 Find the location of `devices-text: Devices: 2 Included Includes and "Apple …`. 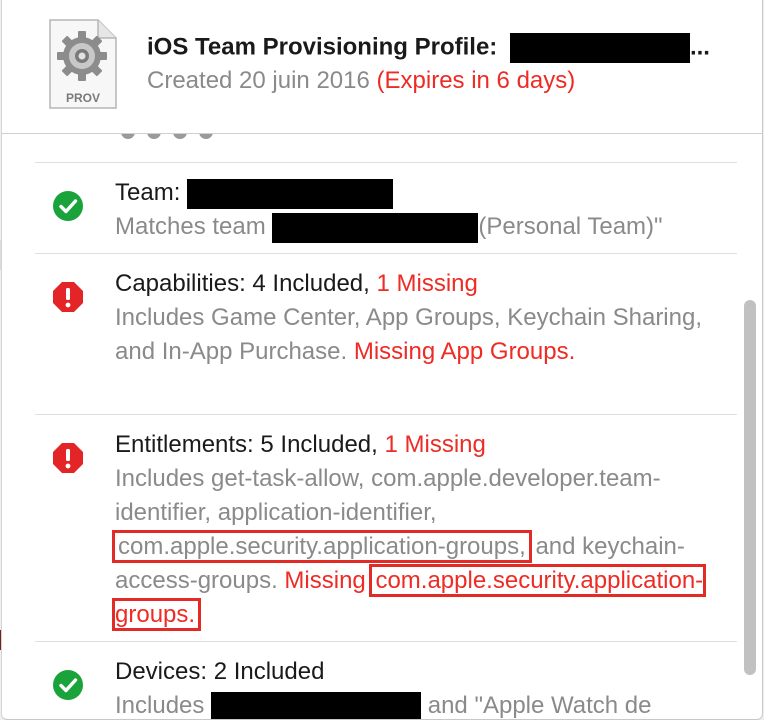

devices-text: Devices: 2 Included Includes and "Apple … is located at coordinates (420, 687).